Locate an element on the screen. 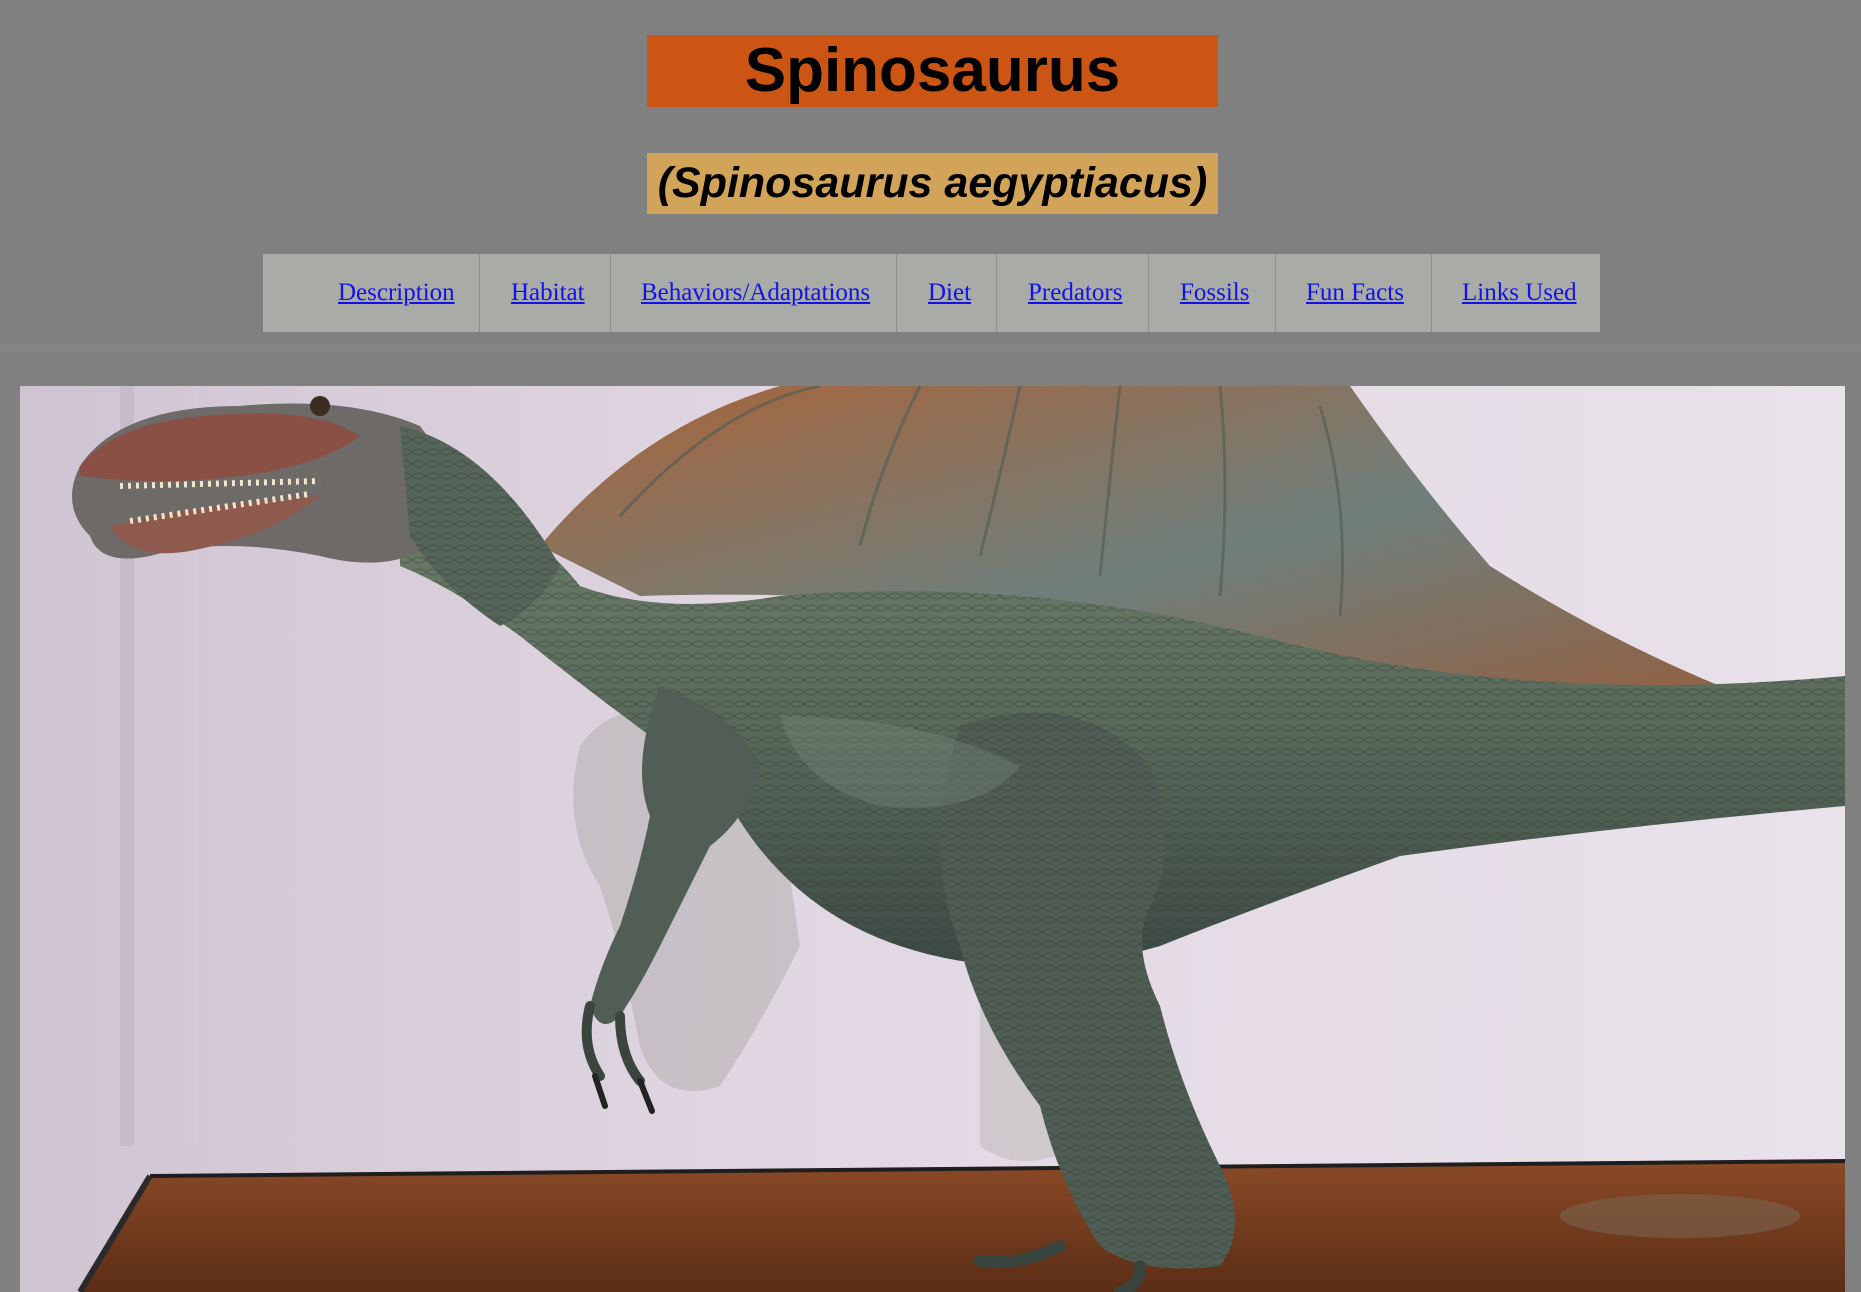 The width and height of the screenshot is (1861, 1292). nav-item-description: Description is located at coordinates (371, 293).